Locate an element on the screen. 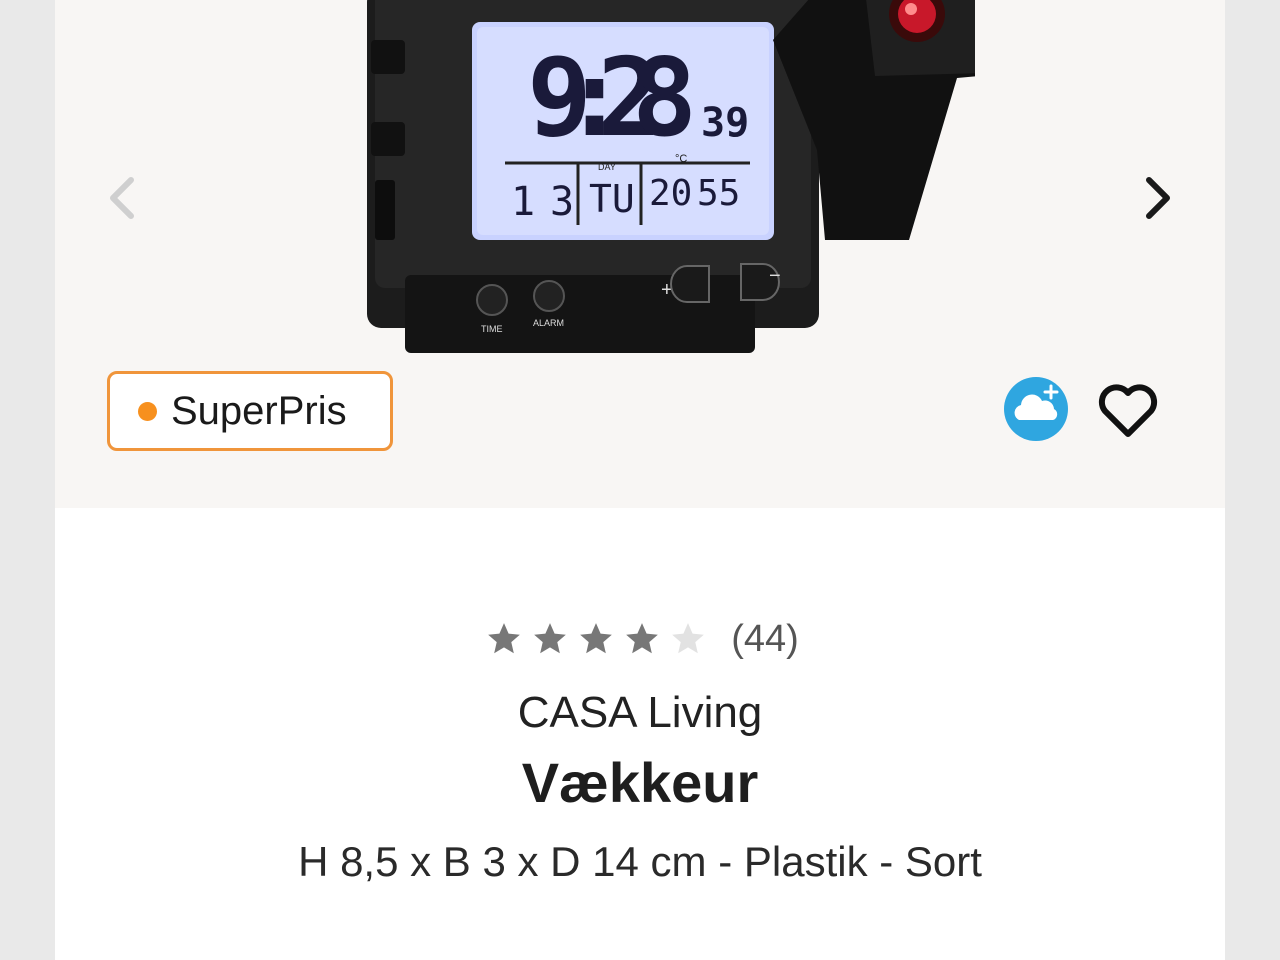 This screenshot has height=960, width=1280. favorite-button is located at coordinates (1128, 410).